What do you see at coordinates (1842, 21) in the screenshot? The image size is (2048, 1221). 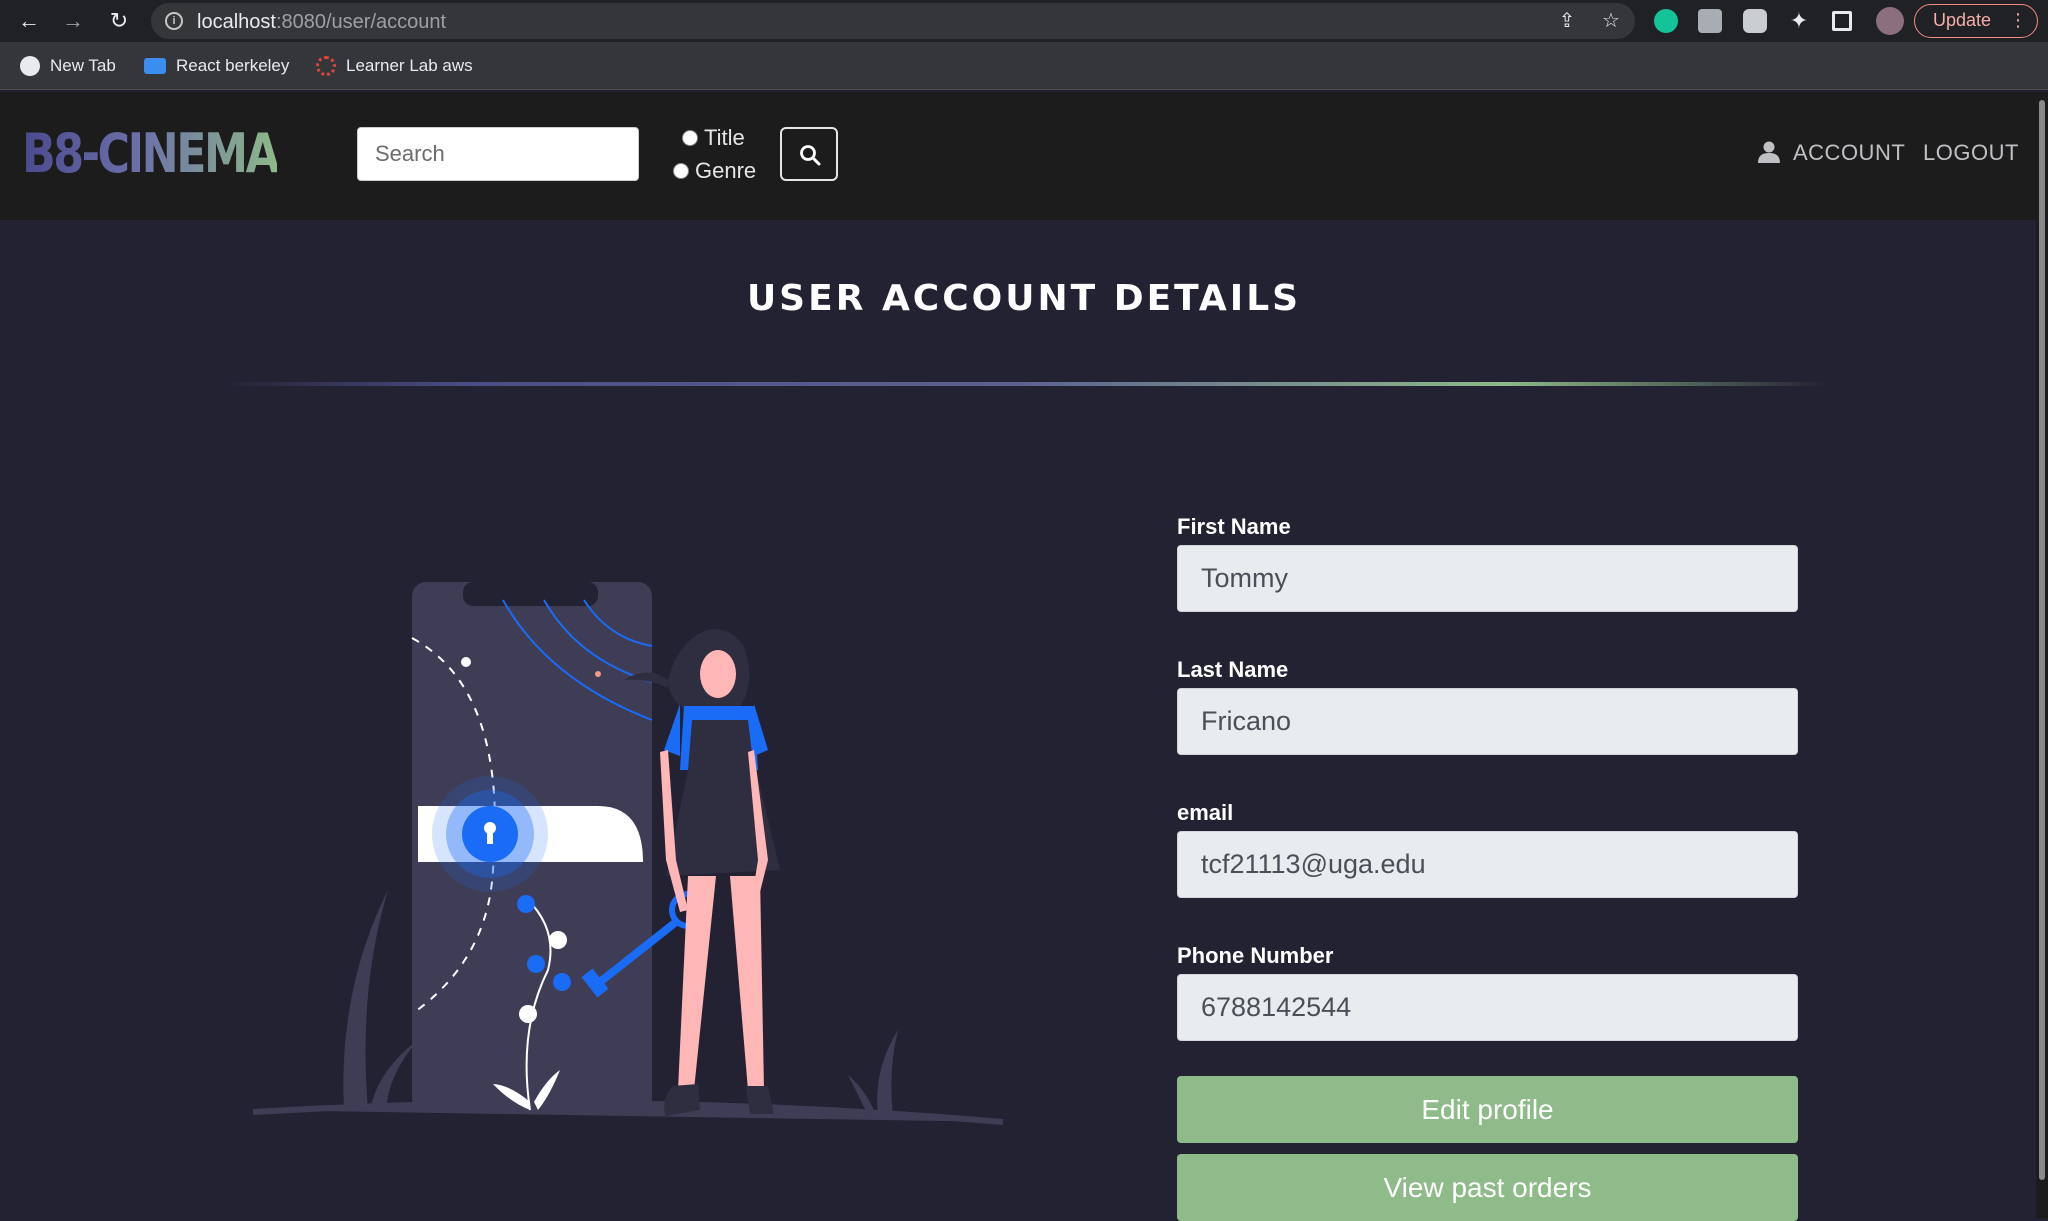 I see `side-panel-icon` at bounding box center [1842, 21].